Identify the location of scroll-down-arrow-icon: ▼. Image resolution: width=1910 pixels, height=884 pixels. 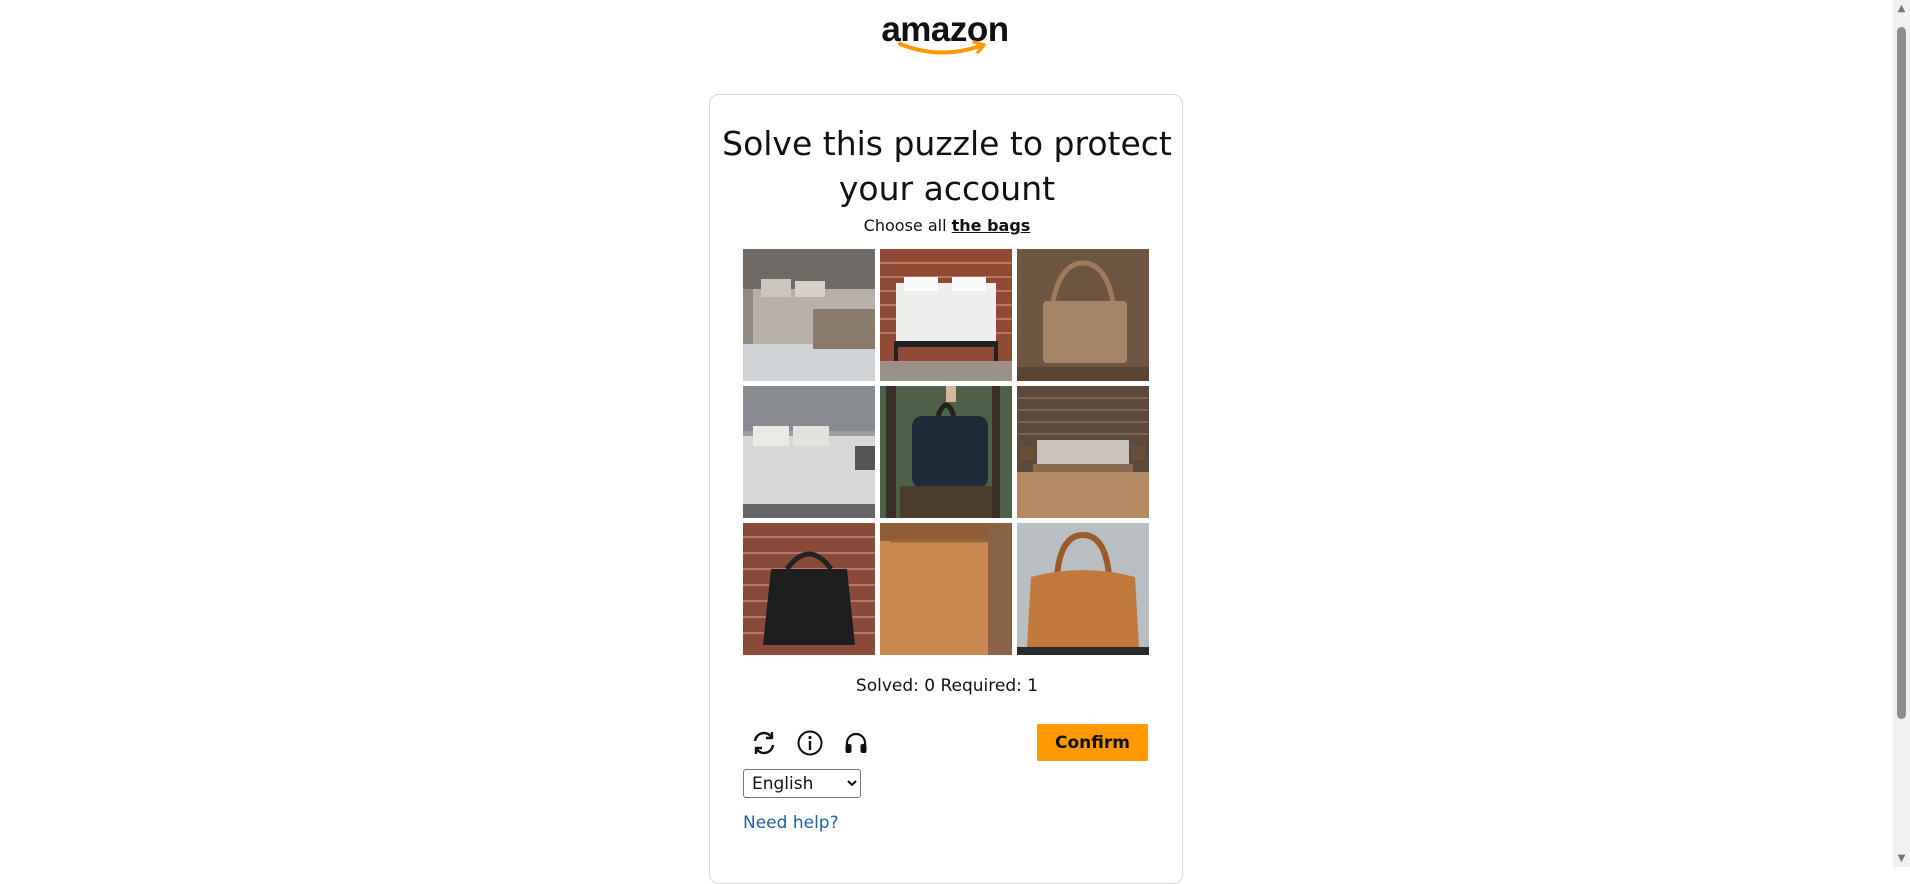
(1901, 858).